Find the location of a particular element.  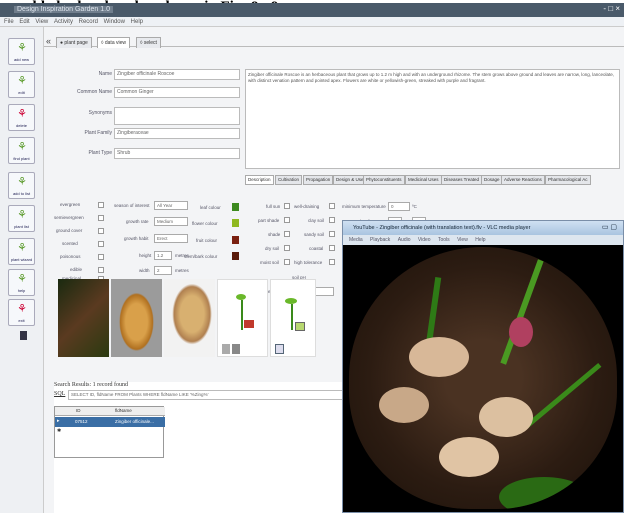

vlc-window-controls: ▭ ▢ is located at coordinates (609, 228).